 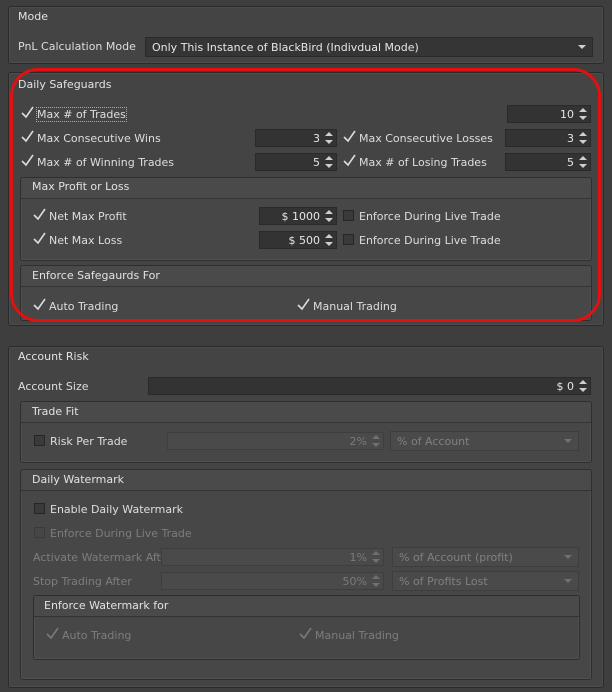 What do you see at coordinates (296, 138) in the screenshot?
I see `max-cons-wins-stepper: 3` at bounding box center [296, 138].